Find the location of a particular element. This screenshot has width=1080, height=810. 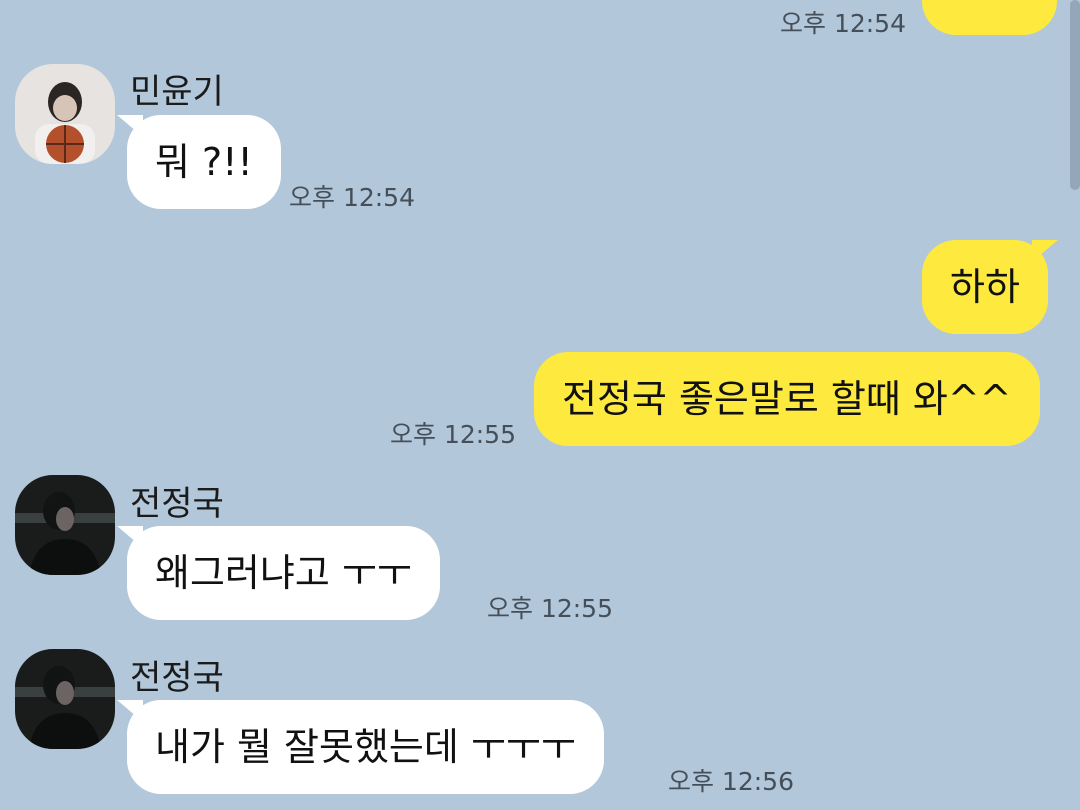

avatar-photo-basketball is located at coordinates (65, 114).